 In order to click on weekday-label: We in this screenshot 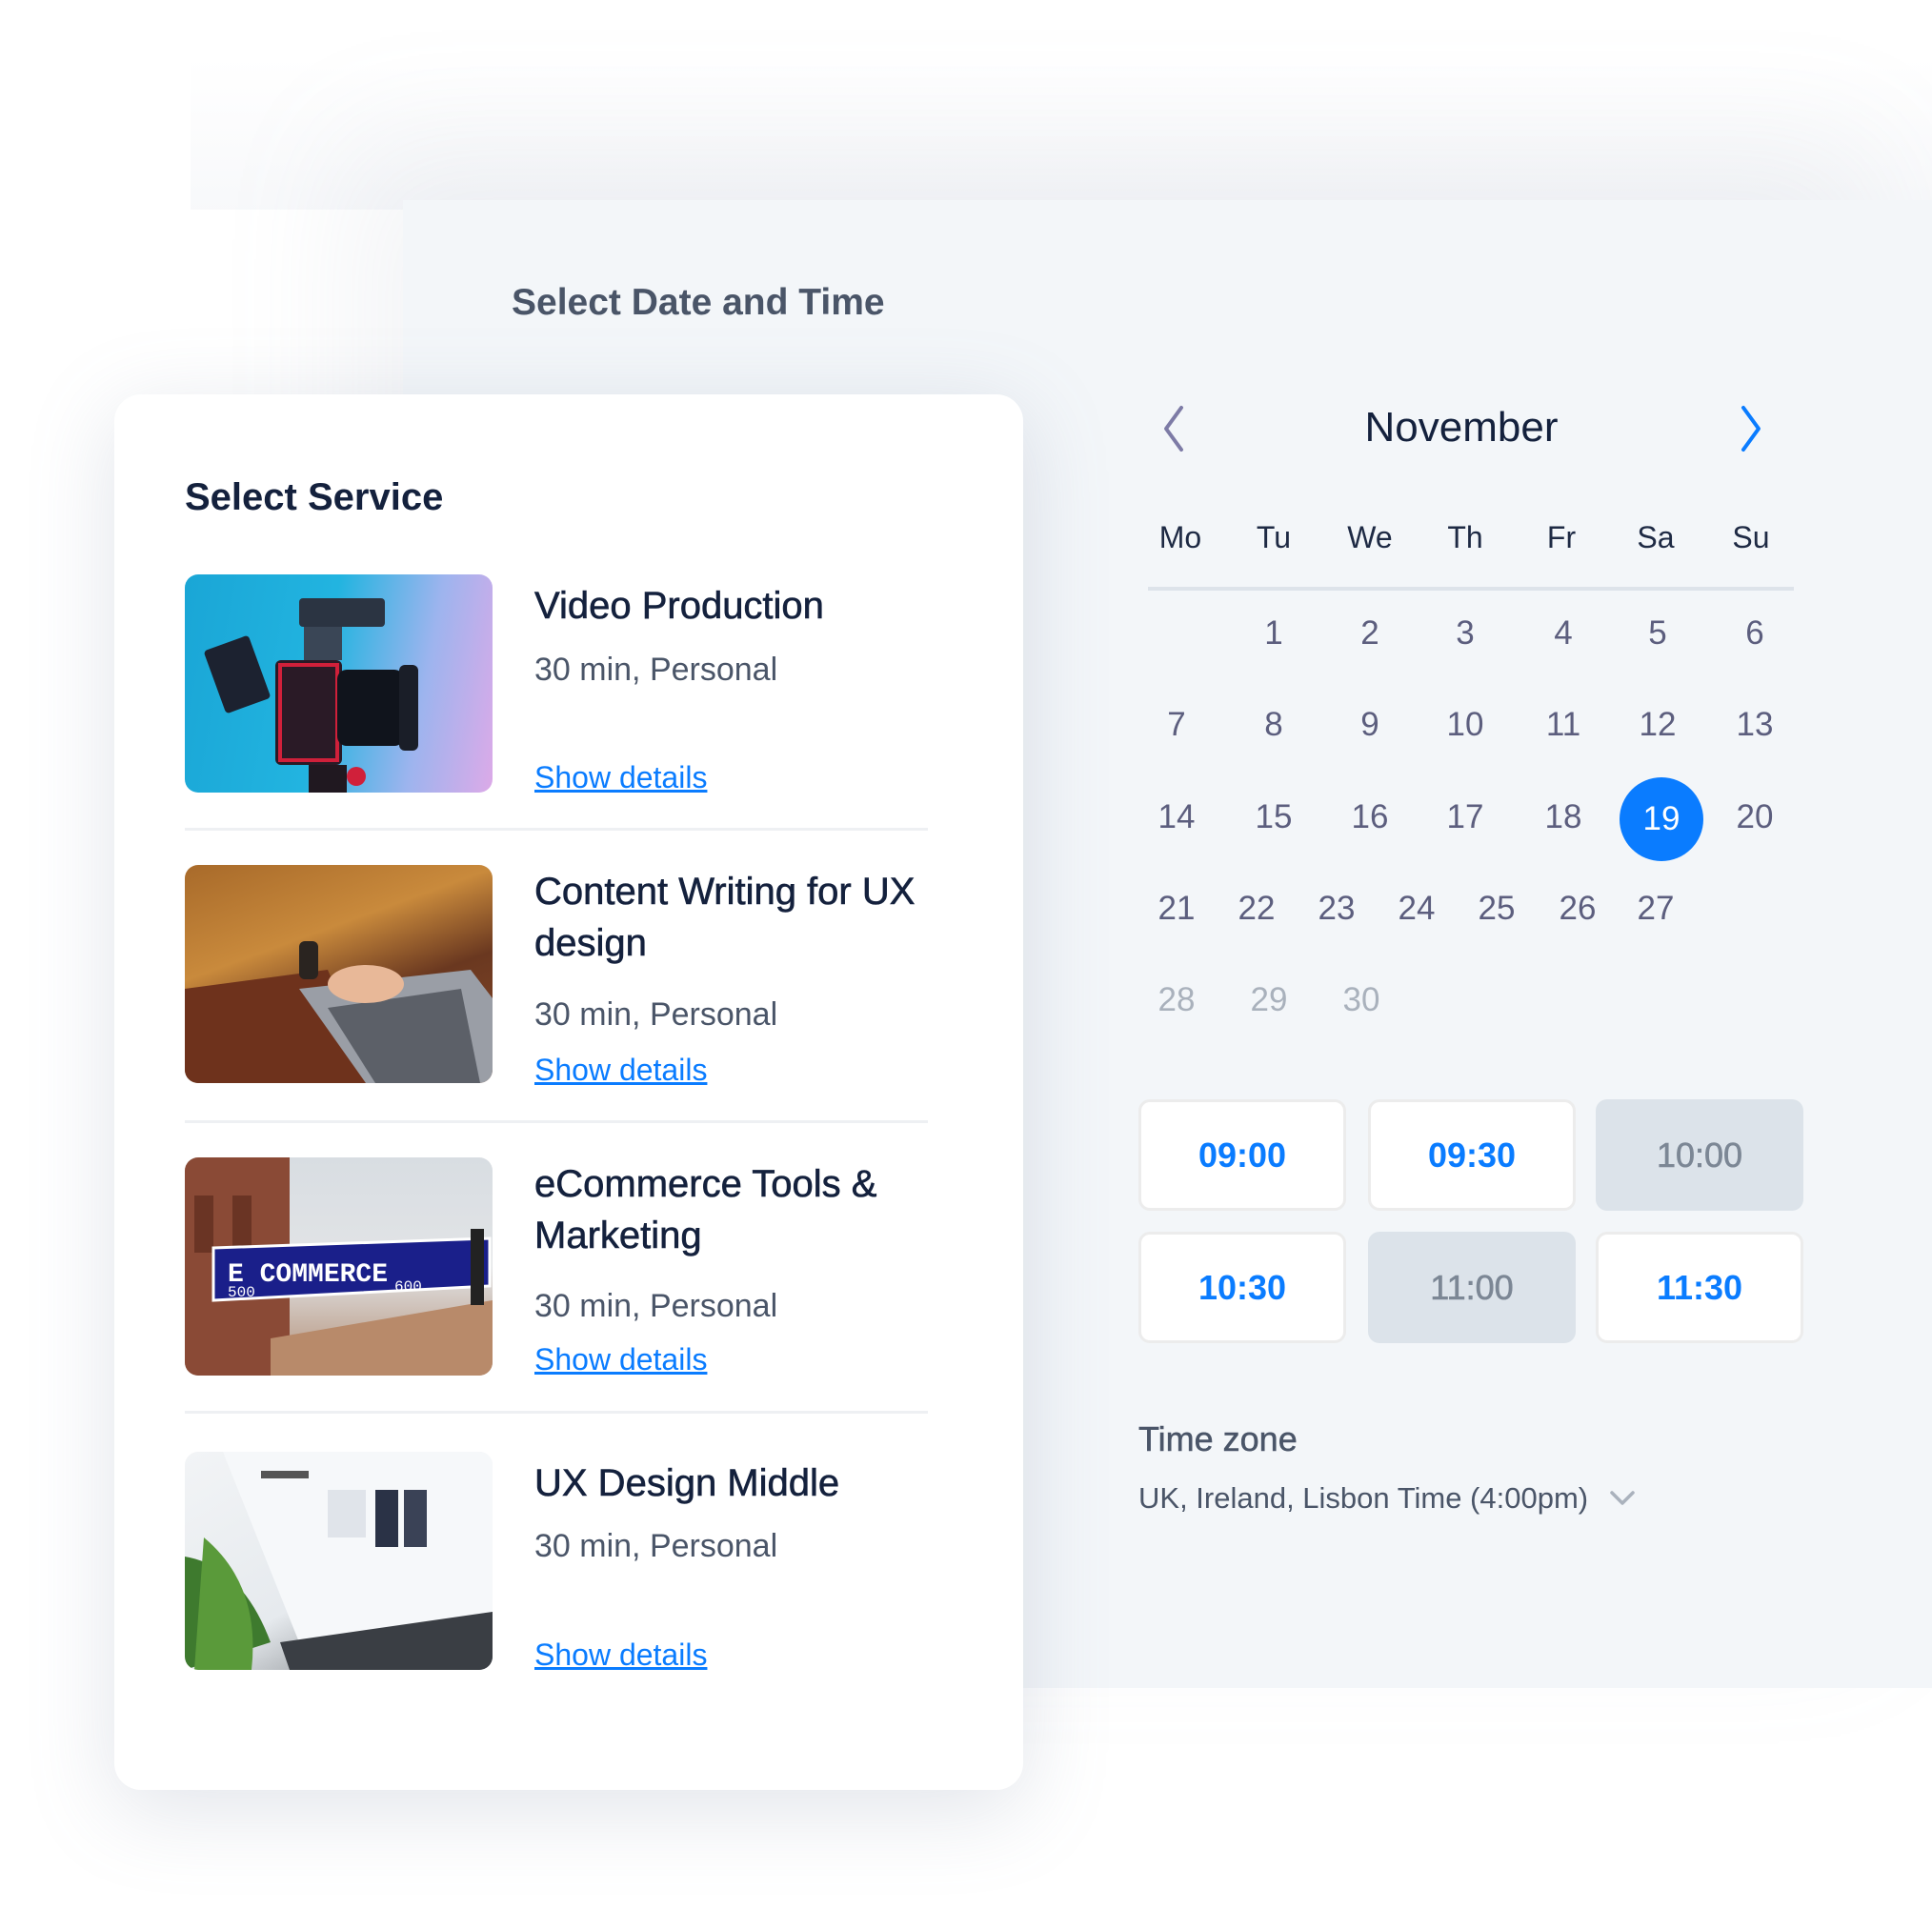, I will do `click(1370, 537)`.